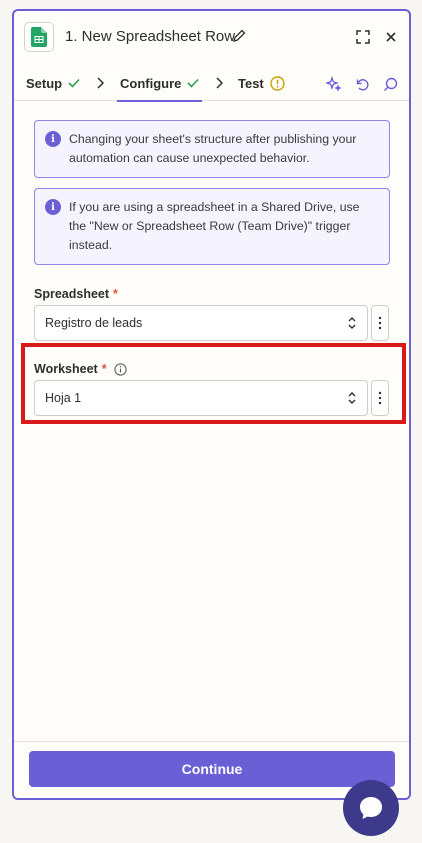  What do you see at coordinates (115, 294) in the screenshot?
I see `required-mark: *` at bounding box center [115, 294].